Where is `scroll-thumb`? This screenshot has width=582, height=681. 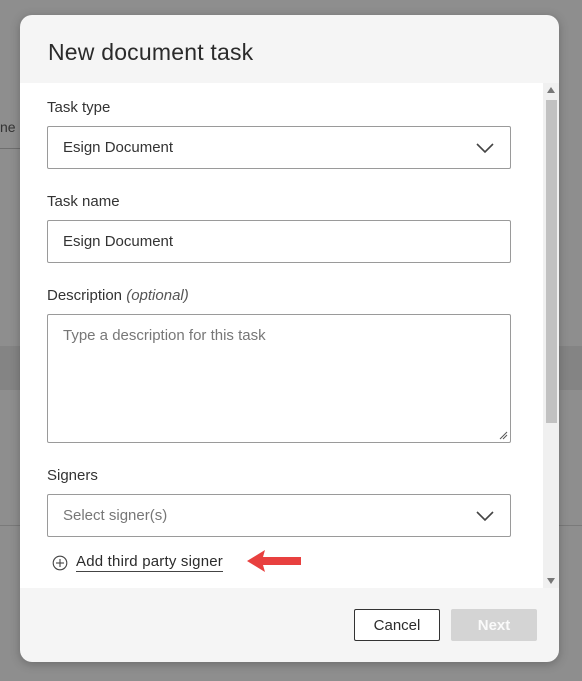 scroll-thumb is located at coordinates (551, 261).